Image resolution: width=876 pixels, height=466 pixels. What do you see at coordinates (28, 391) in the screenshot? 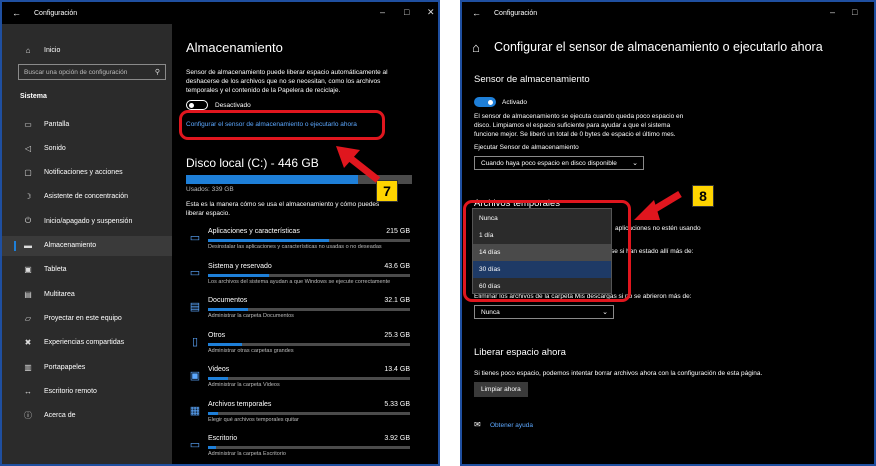
I see `remote-icon: ↔` at bounding box center [28, 391].